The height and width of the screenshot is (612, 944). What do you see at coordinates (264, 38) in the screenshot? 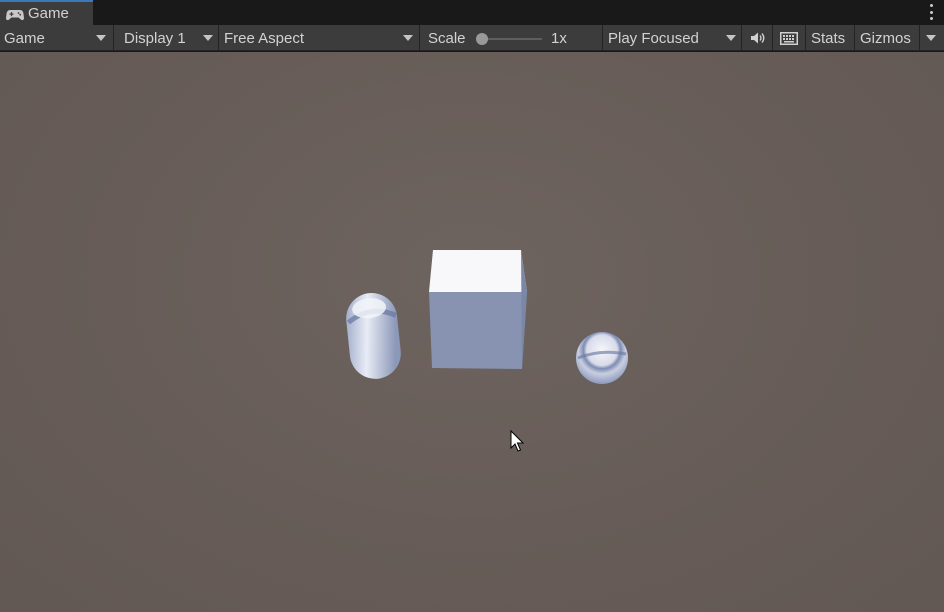
I see `aspect-select-label: Free Aspect` at bounding box center [264, 38].